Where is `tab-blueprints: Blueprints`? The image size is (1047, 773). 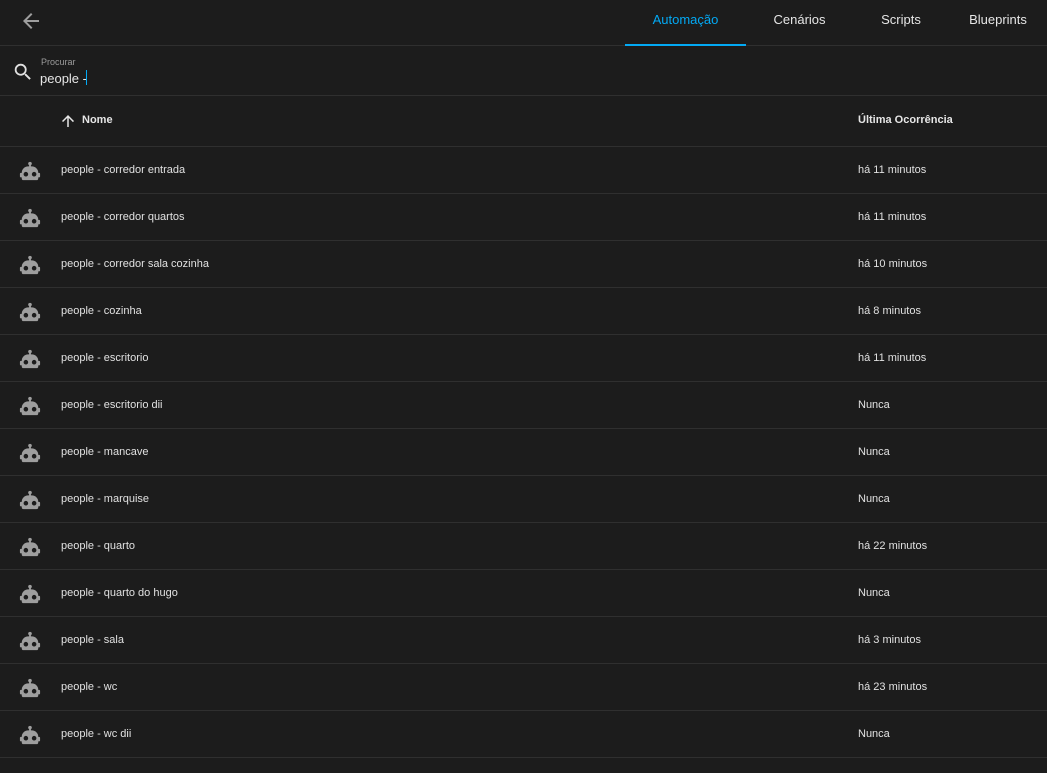
tab-blueprints: Blueprints is located at coordinates (998, 22).